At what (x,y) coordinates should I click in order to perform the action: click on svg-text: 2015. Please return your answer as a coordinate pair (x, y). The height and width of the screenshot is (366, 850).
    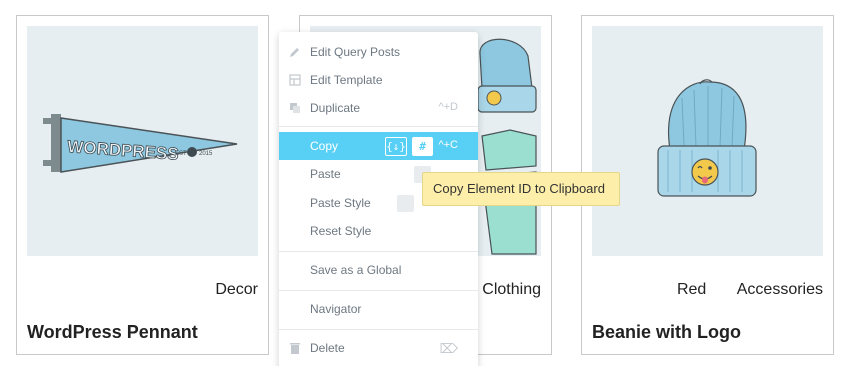
    Looking at the image, I should click on (206, 154).